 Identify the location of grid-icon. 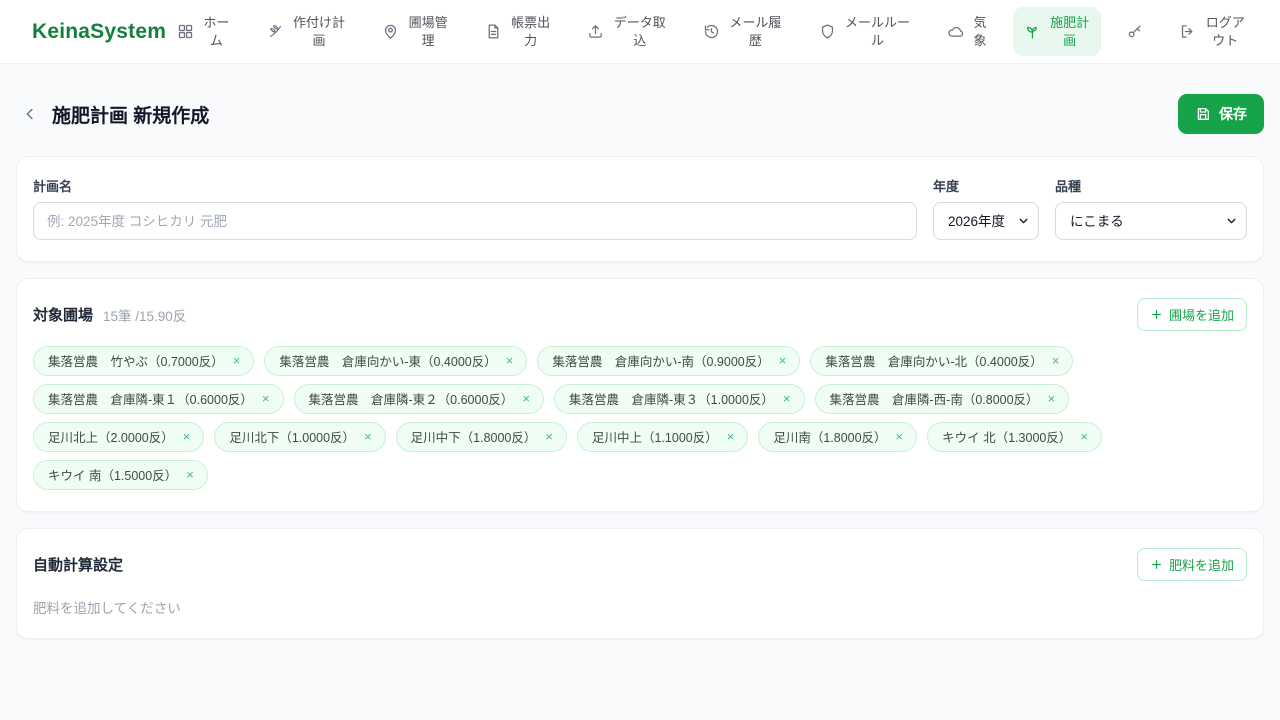
(185, 31).